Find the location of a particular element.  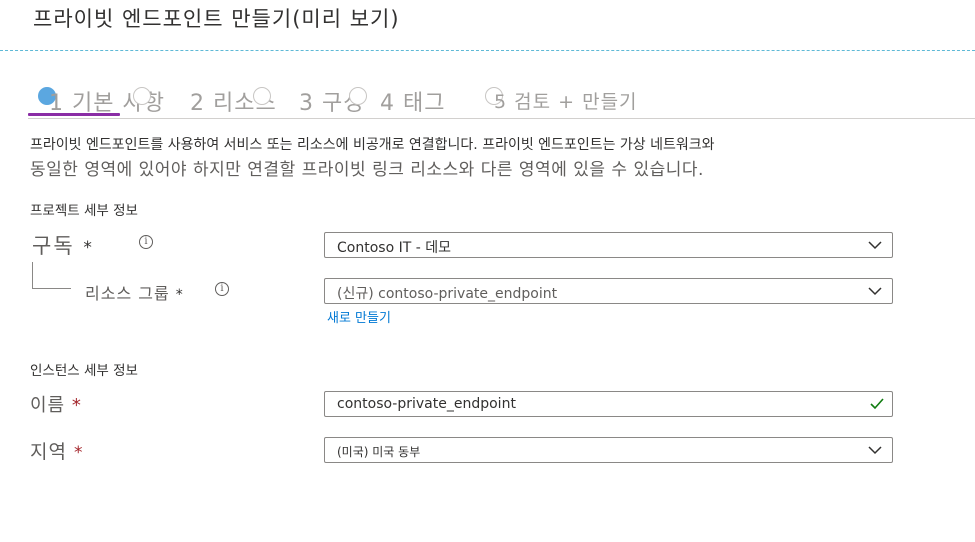

tab-config-indicator is located at coordinates (262, 96).